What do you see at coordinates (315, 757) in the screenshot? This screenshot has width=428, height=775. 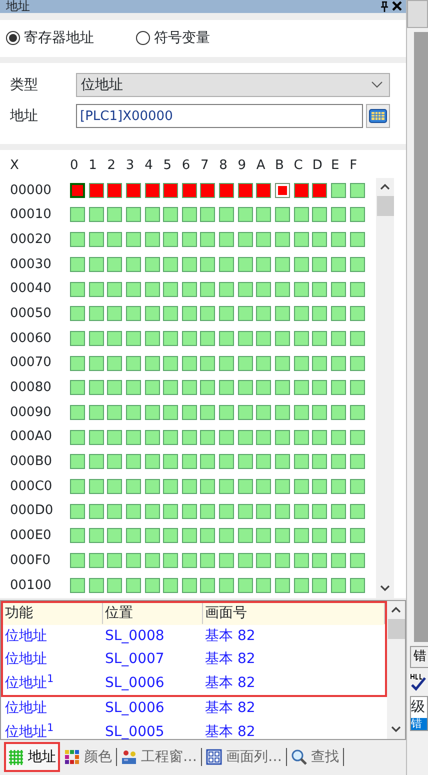 I see `panel-tab: 查找` at bounding box center [315, 757].